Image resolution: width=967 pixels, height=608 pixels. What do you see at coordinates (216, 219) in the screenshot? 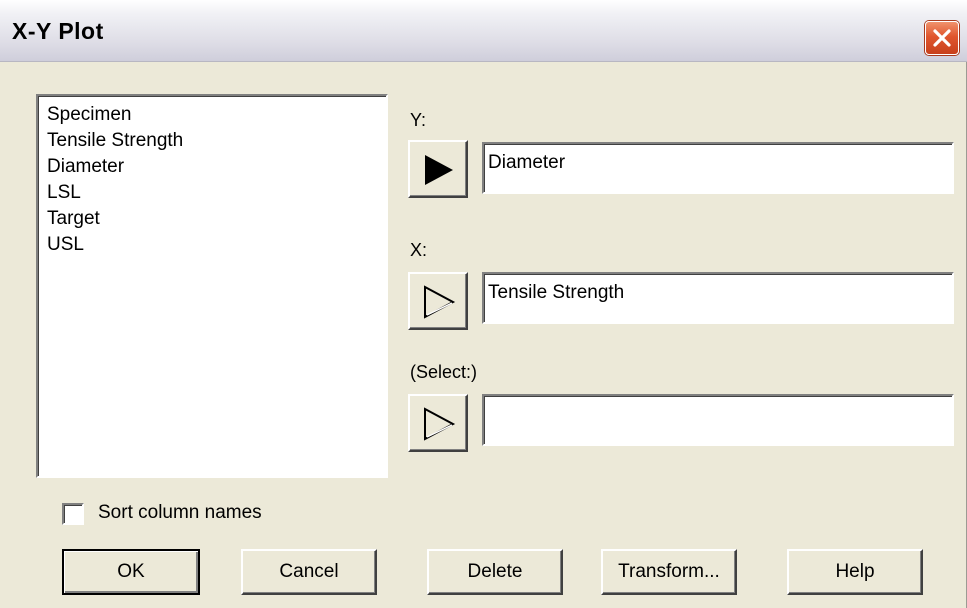
I see `list-item: Target` at bounding box center [216, 219].